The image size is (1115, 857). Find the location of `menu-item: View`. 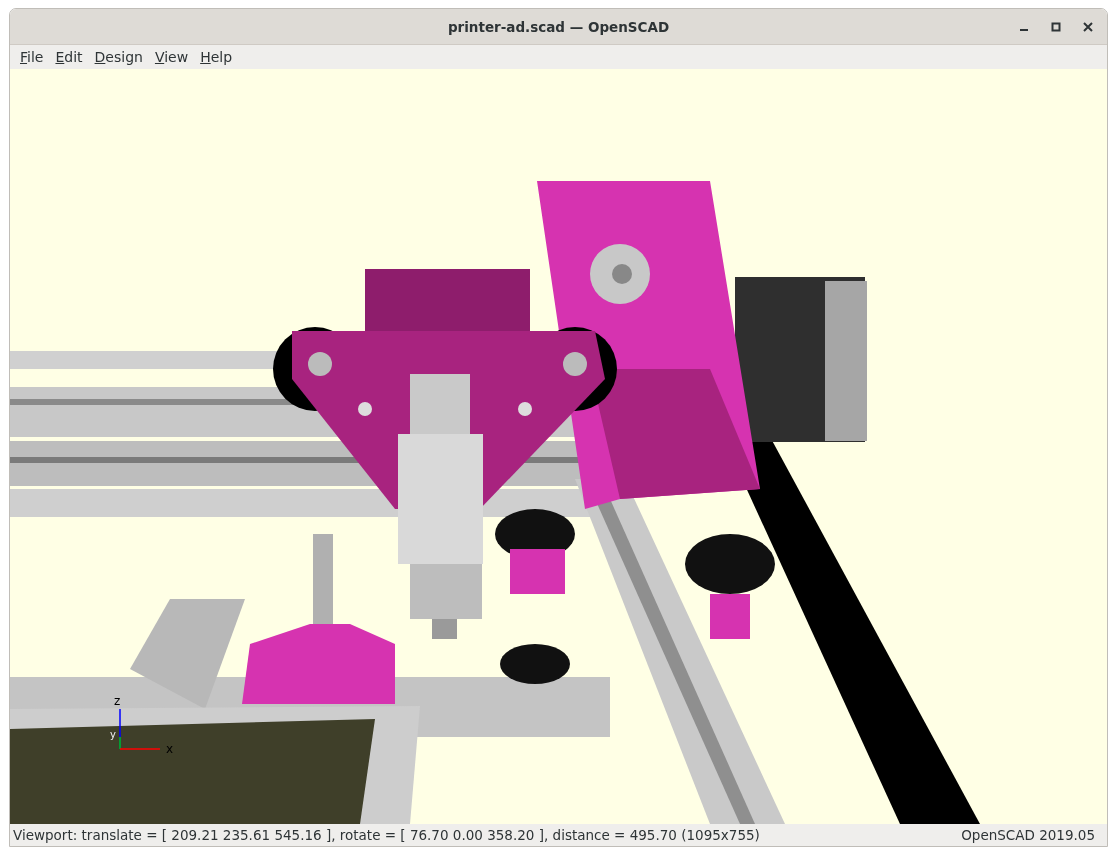

menu-item: View is located at coordinates (171, 57).